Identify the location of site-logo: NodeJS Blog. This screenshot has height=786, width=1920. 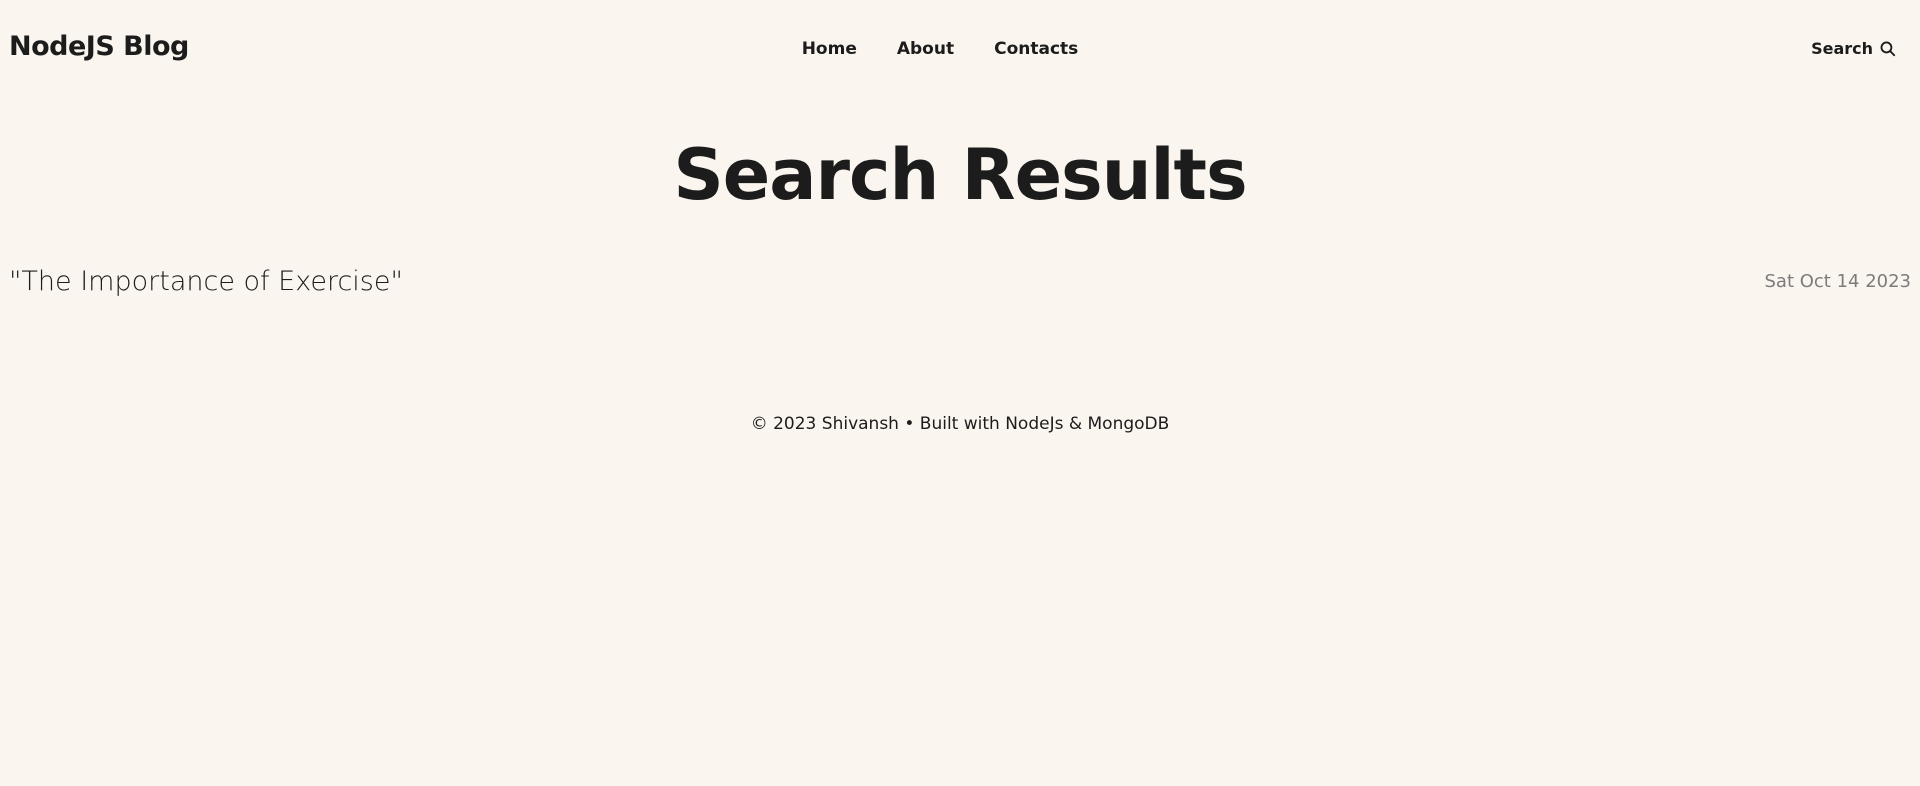
(99, 46).